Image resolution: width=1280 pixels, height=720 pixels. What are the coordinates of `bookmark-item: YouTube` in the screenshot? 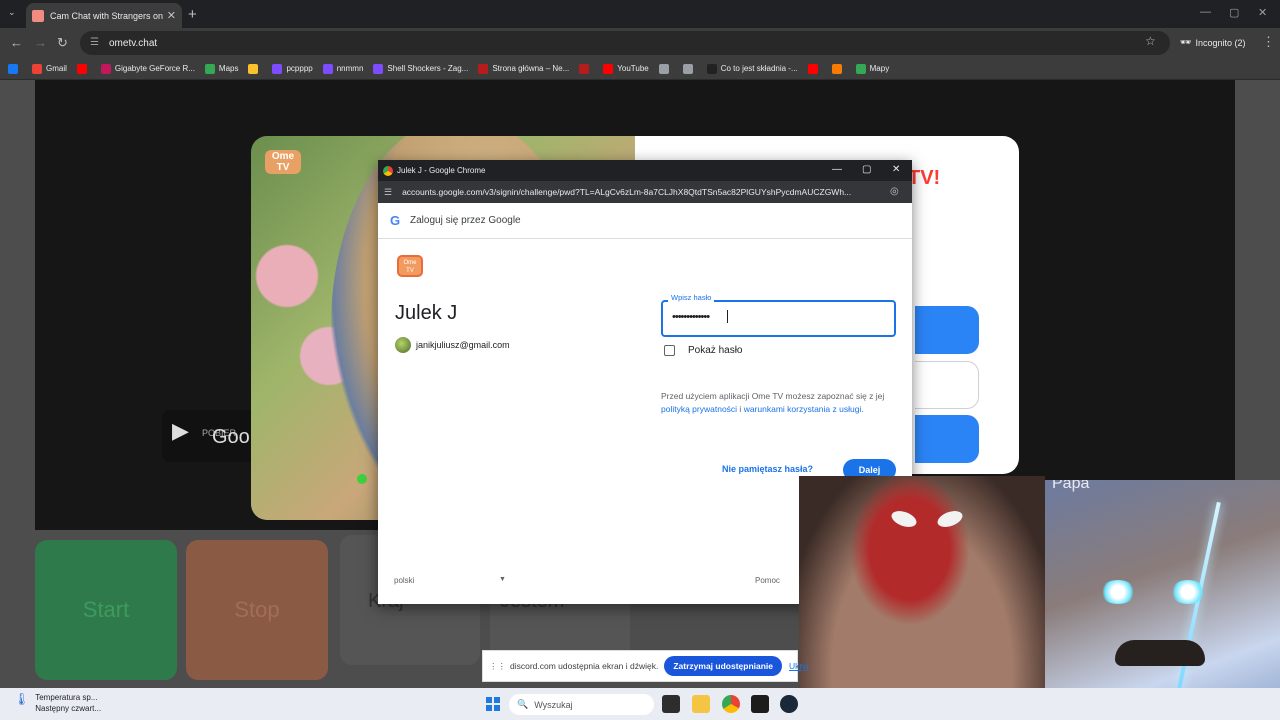 It's located at (626, 68).